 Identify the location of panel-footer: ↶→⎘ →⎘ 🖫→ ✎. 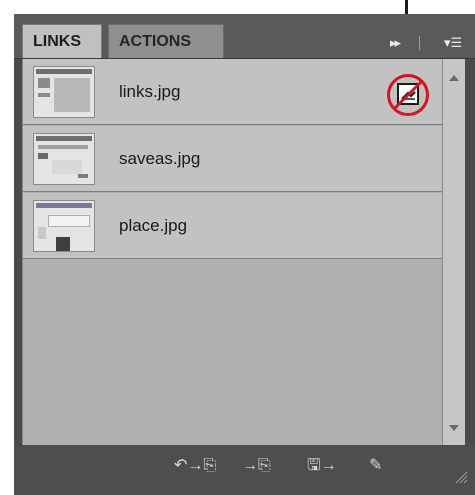
(244, 470).